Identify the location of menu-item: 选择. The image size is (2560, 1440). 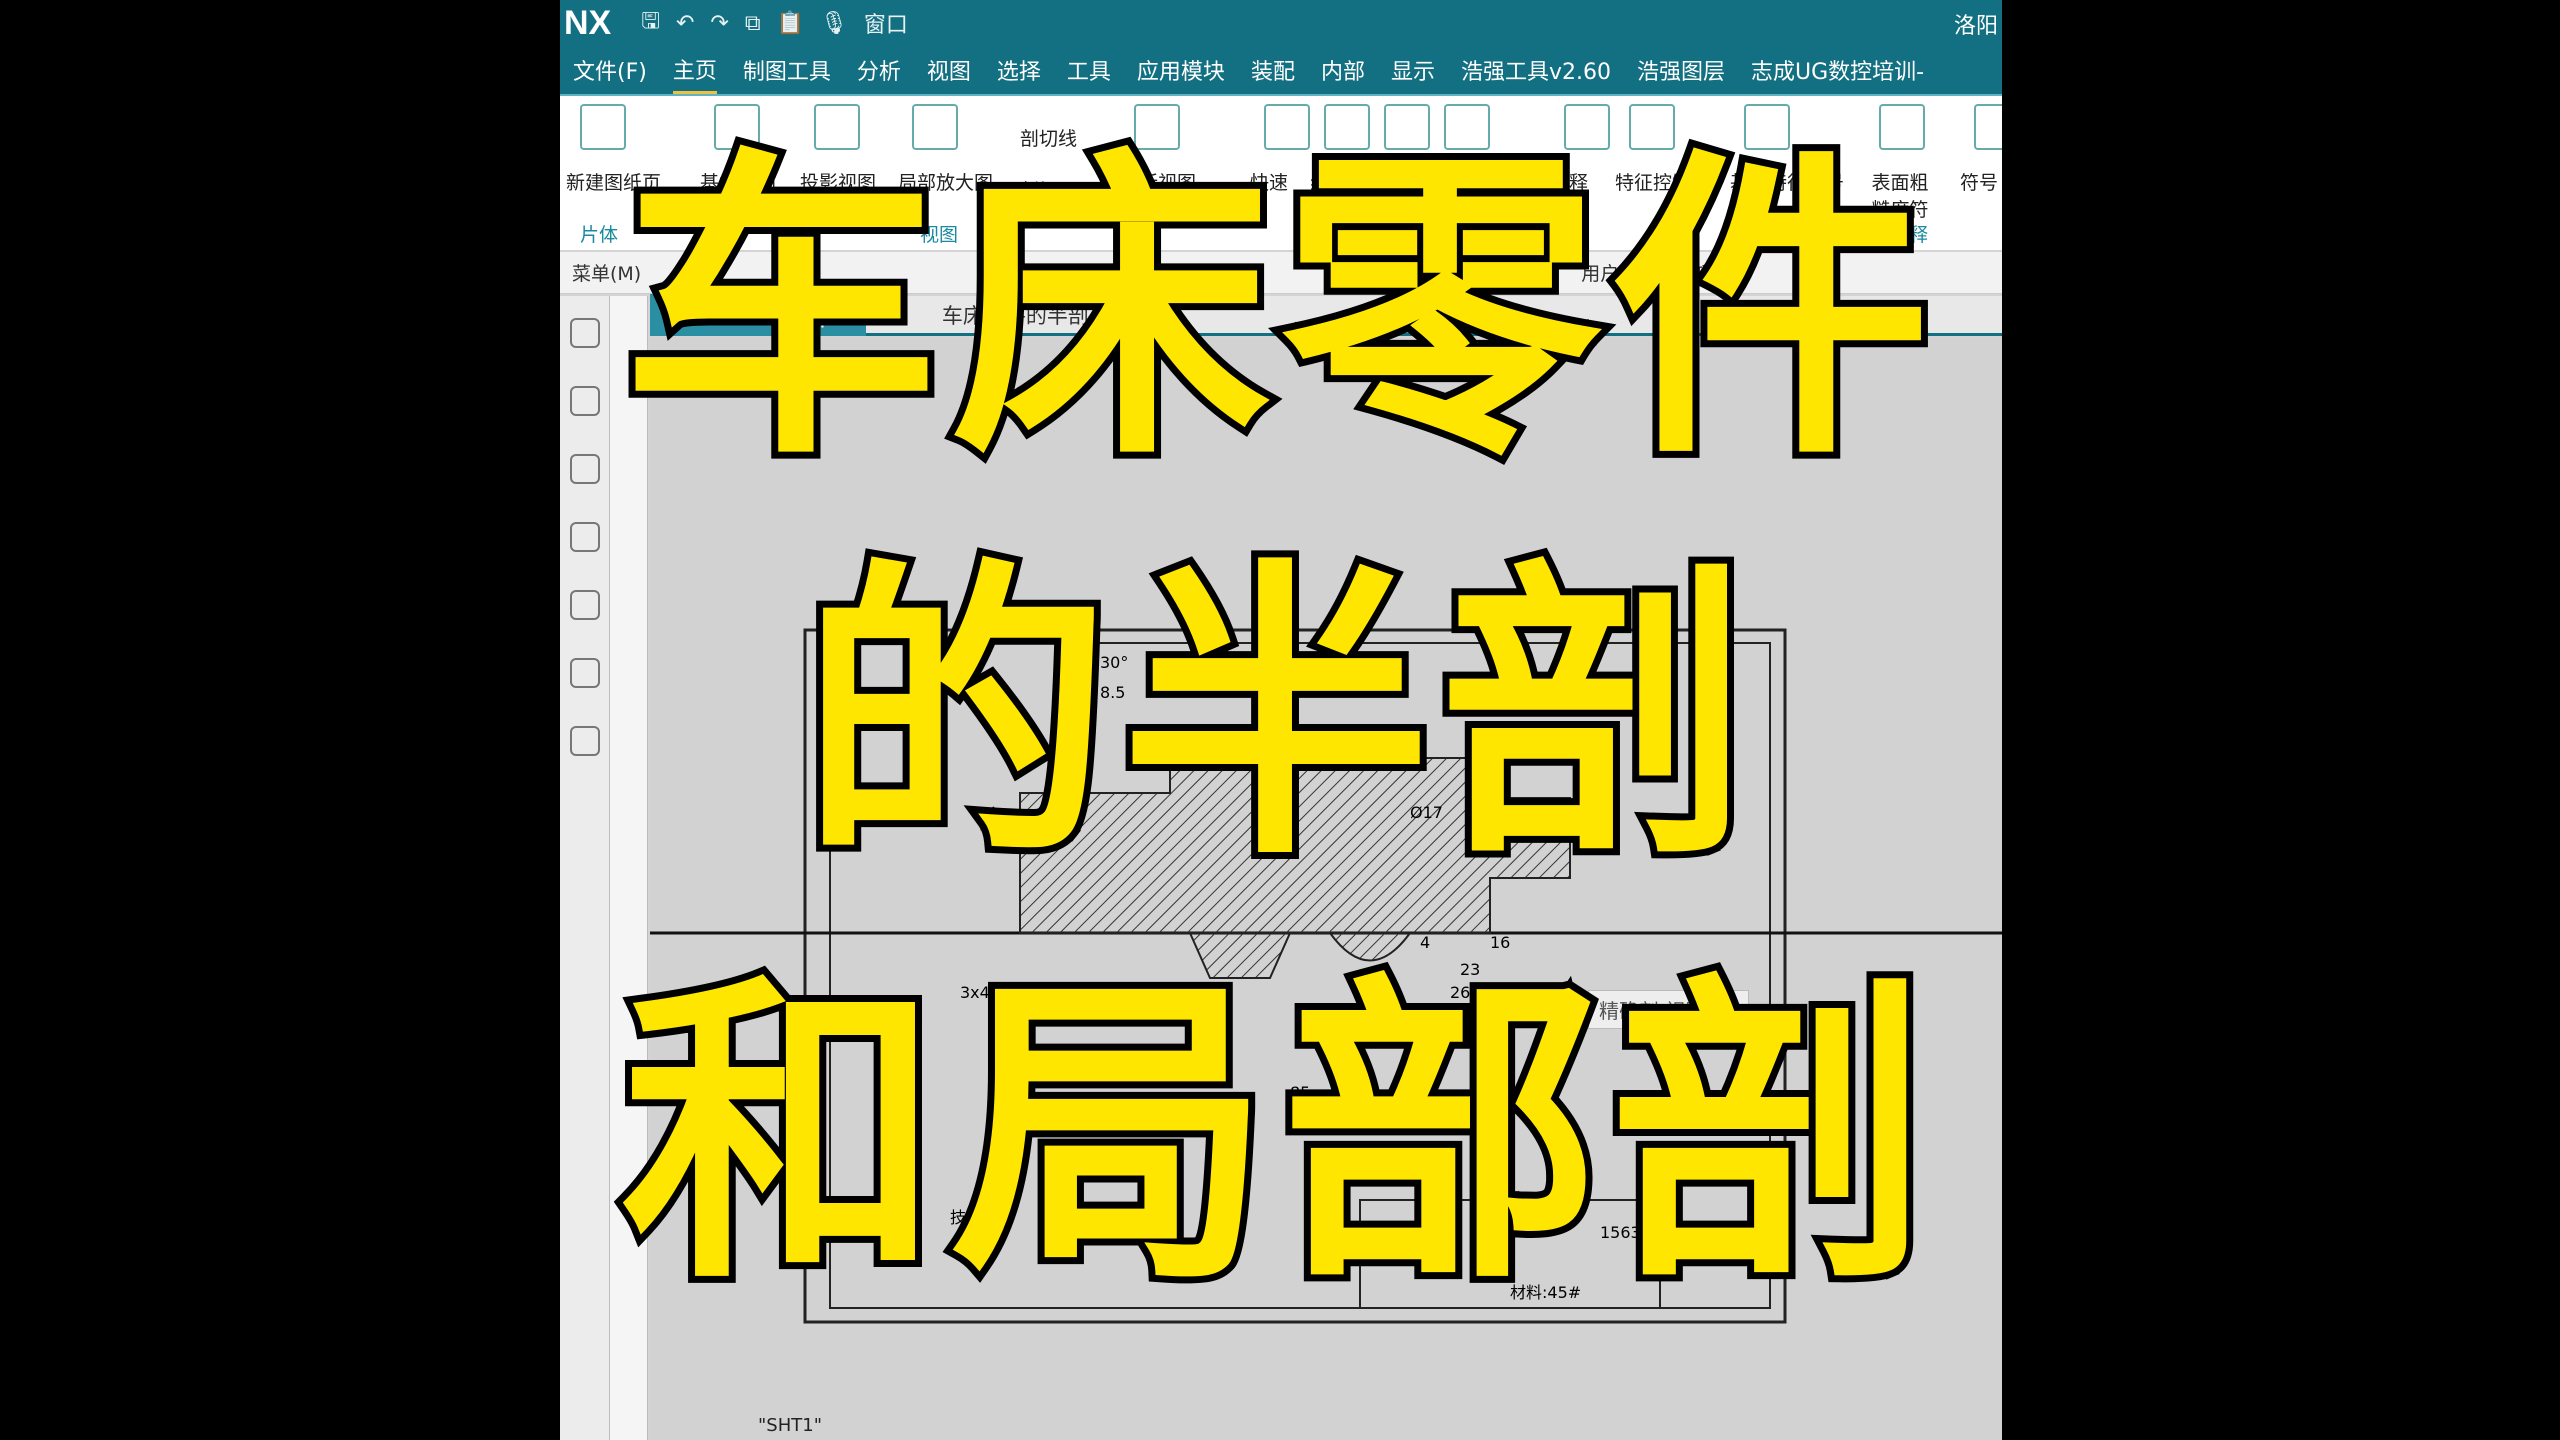
(1019, 70).